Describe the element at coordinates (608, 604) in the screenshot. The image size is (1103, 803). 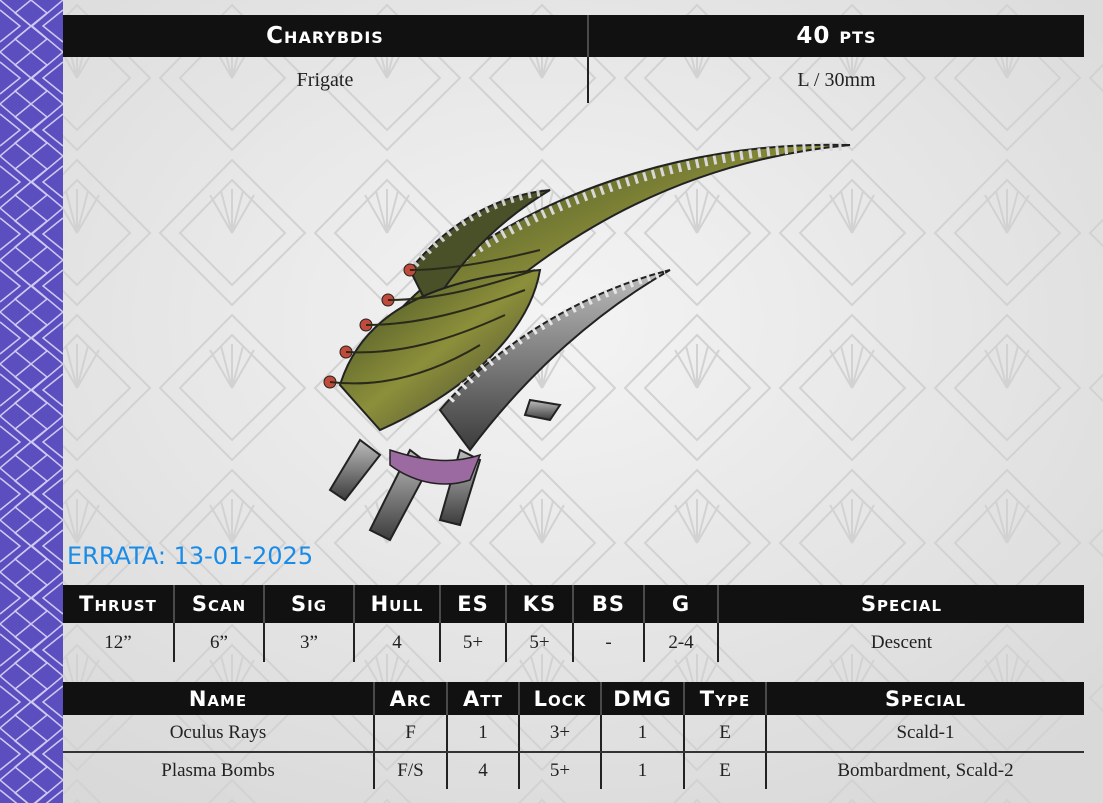
I see `stats-header-bs: BS` at that location.